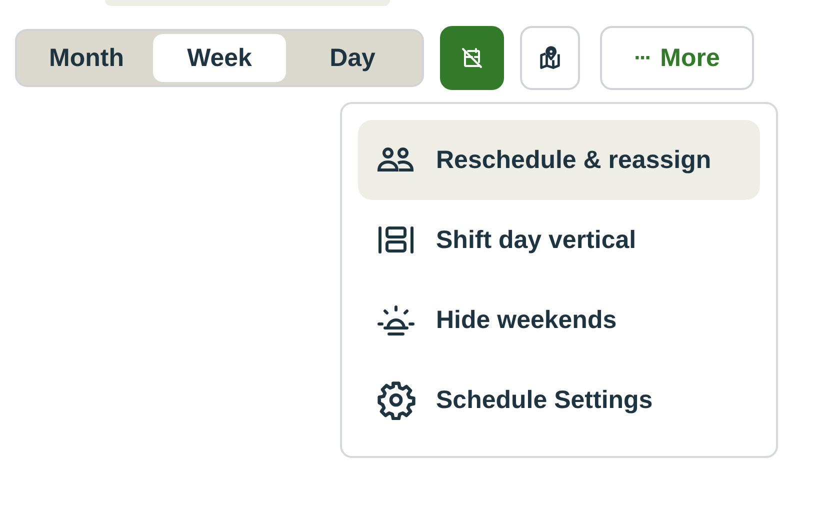 The width and height of the screenshot is (824, 506). Describe the element at coordinates (559, 400) in the screenshot. I see `menu-item: Schedule Settings` at that location.